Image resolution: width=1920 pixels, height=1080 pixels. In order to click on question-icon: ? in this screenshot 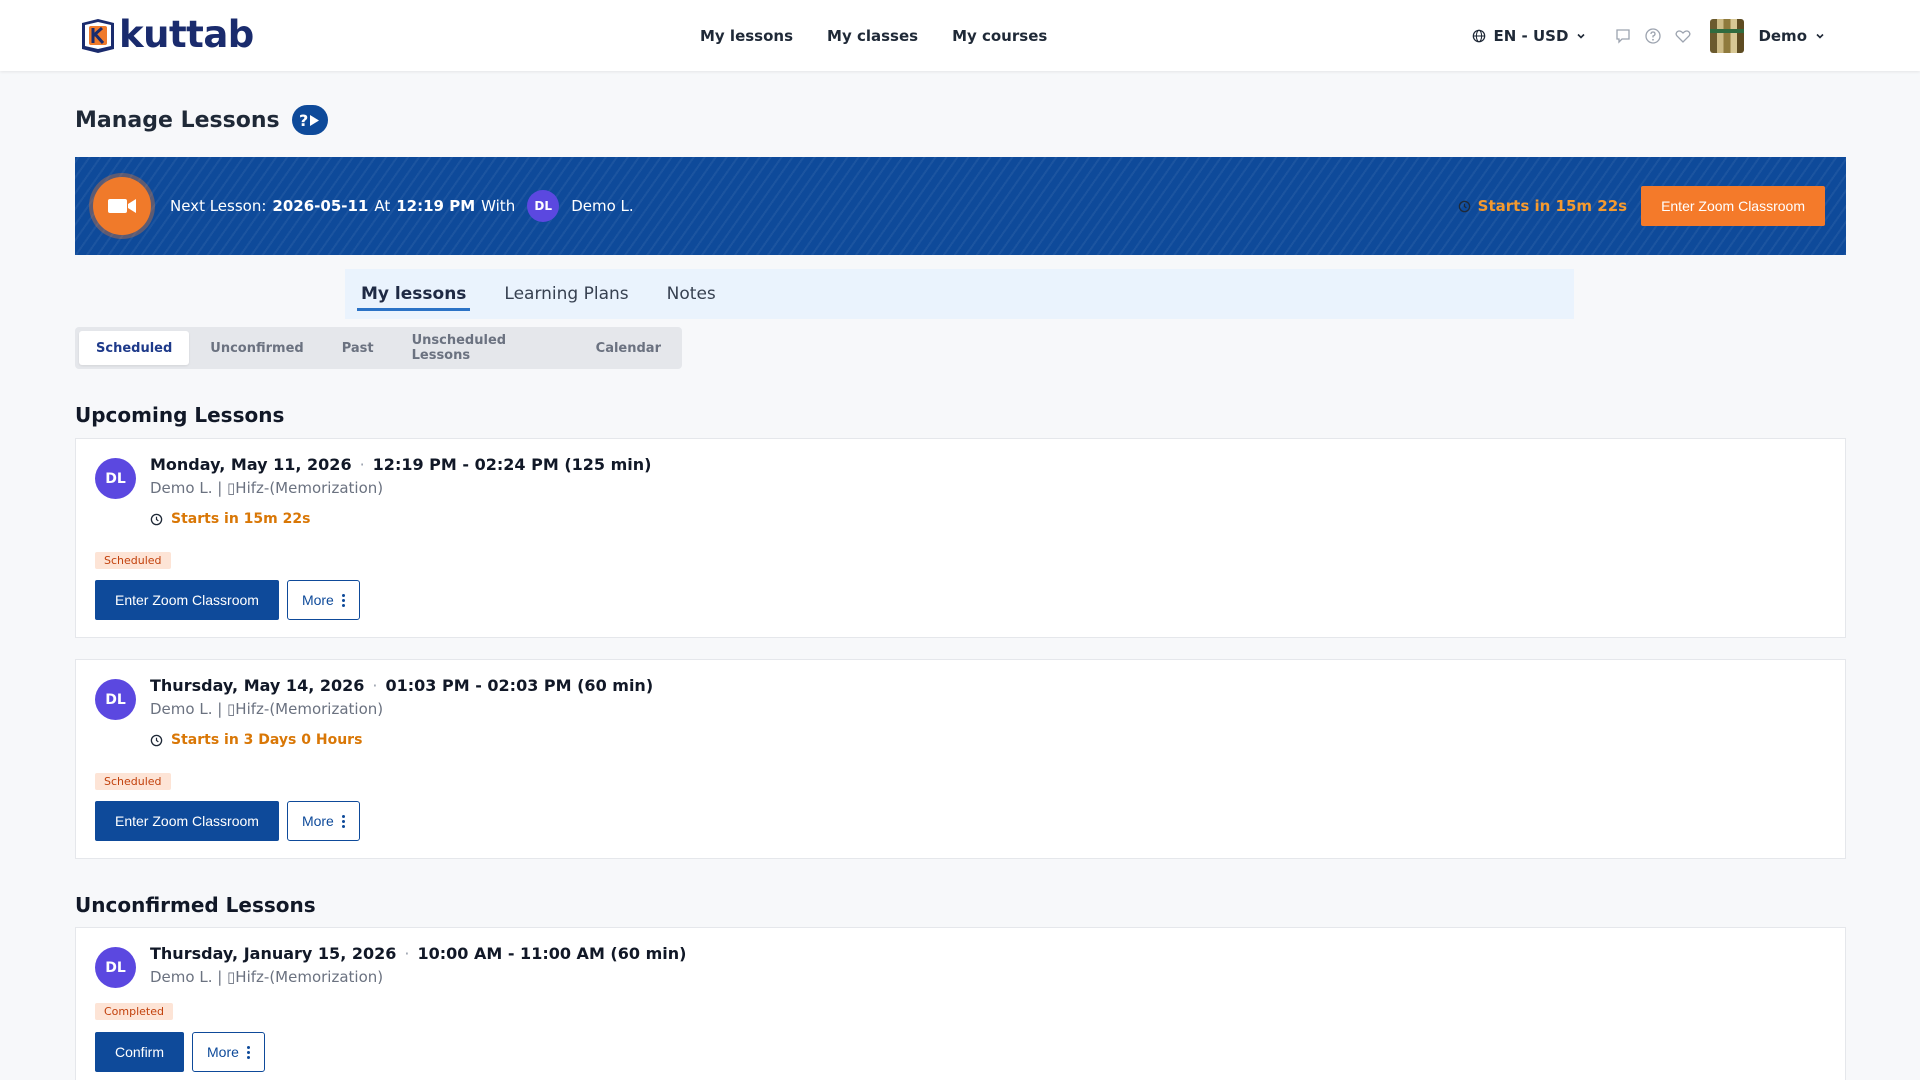, I will do `click(303, 120)`.